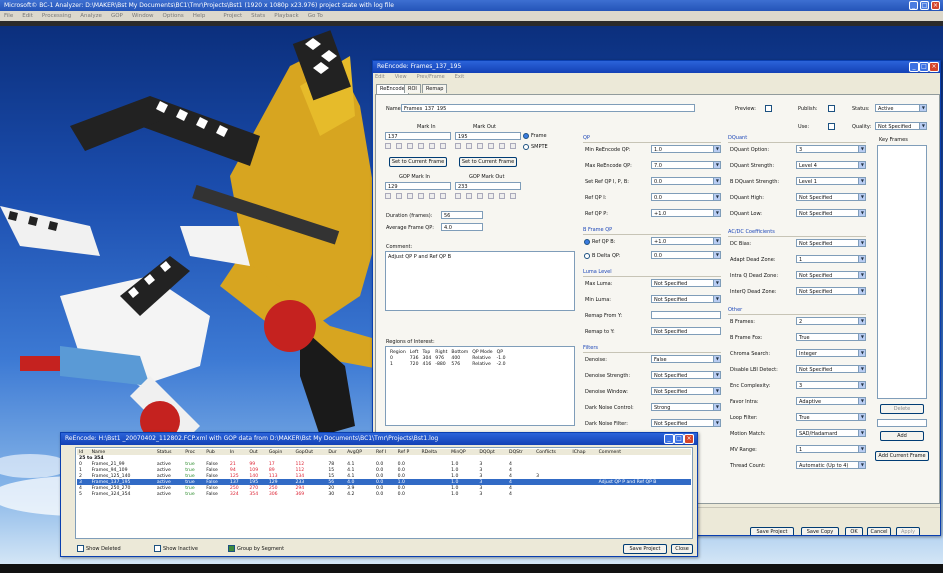 The height and width of the screenshot is (573, 943). What do you see at coordinates (488, 136) in the screenshot?
I see `mark-out-field: 195` at bounding box center [488, 136].